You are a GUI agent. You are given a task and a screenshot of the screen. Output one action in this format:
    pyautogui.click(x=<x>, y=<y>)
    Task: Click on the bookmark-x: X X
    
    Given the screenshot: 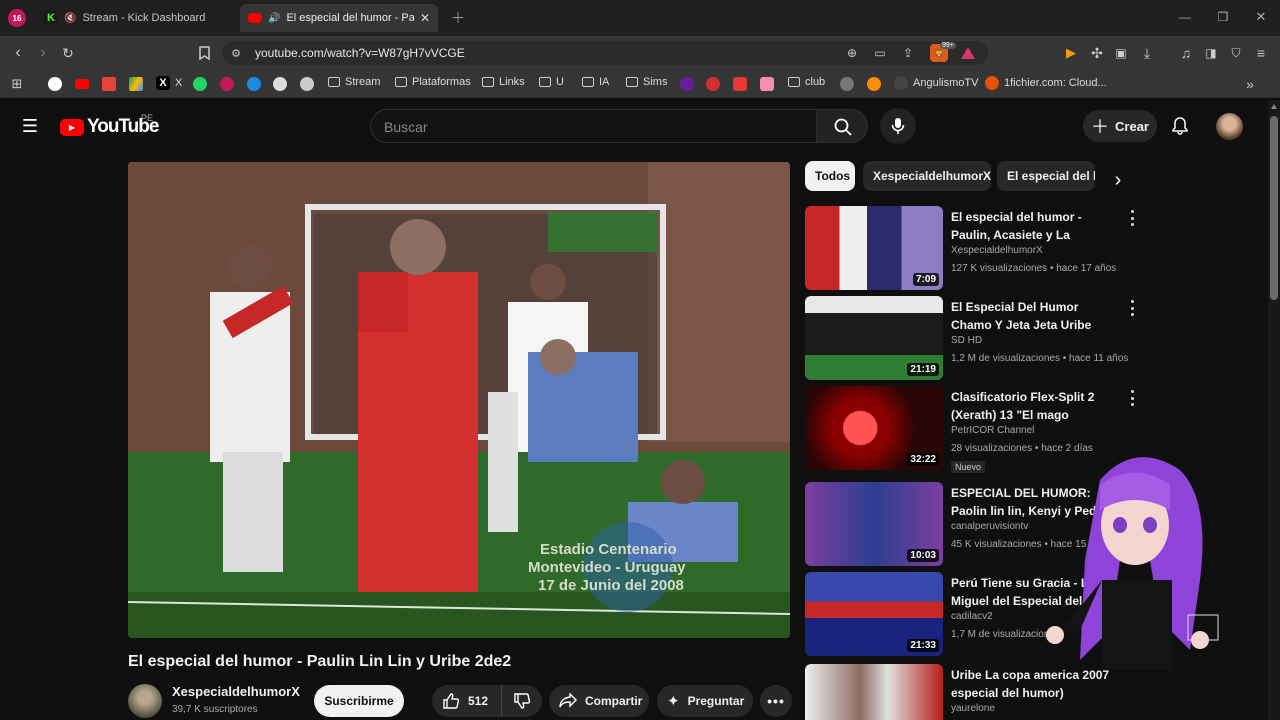 What is the action you would take?
    pyautogui.click(x=169, y=83)
    